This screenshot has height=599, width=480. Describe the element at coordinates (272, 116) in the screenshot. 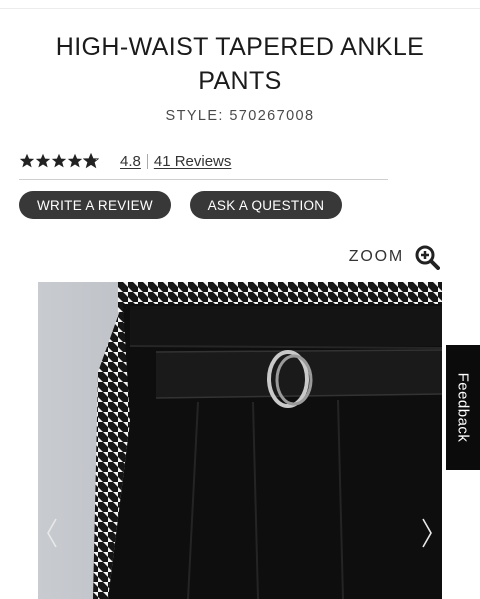

I see `style-value: 570267008` at that location.